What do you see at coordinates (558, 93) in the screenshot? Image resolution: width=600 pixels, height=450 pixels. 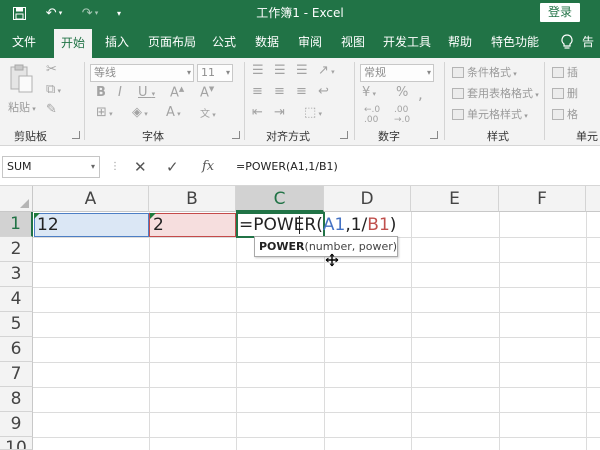 I see `delete-cells-icon` at bounding box center [558, 93].